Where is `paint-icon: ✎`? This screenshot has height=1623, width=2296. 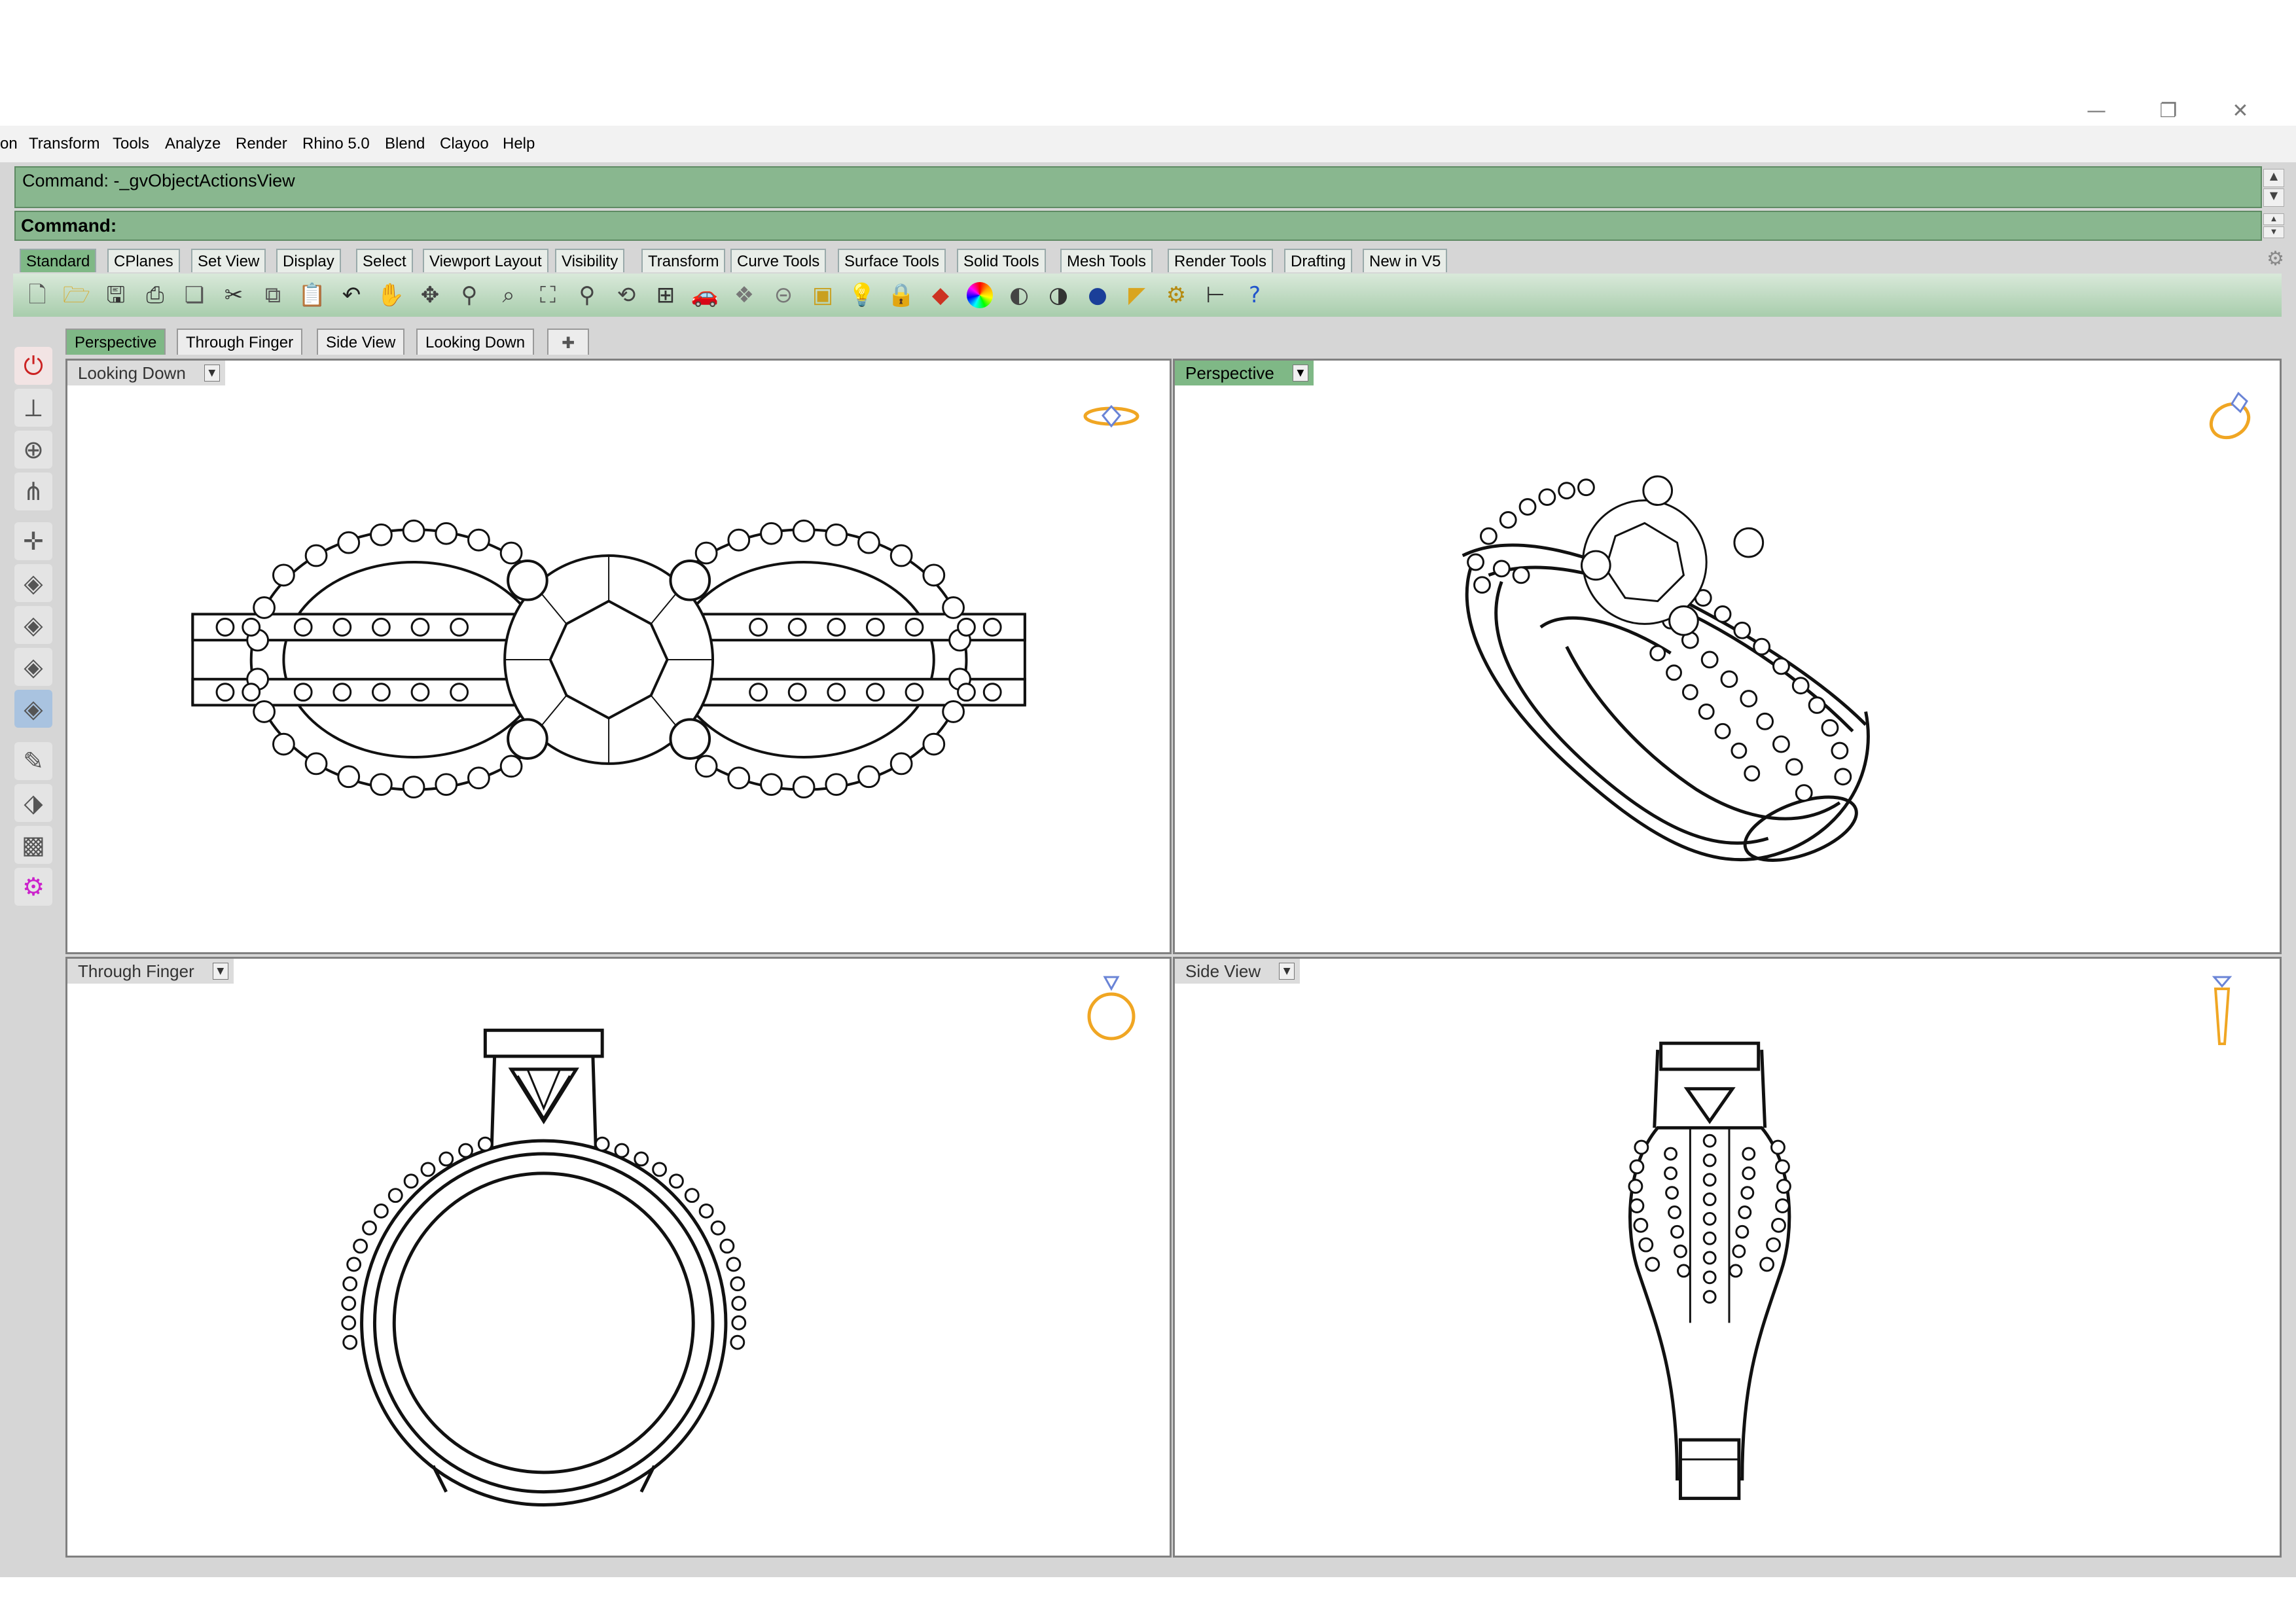 paint-icon: ✎ is located at coordinates (33, 761).